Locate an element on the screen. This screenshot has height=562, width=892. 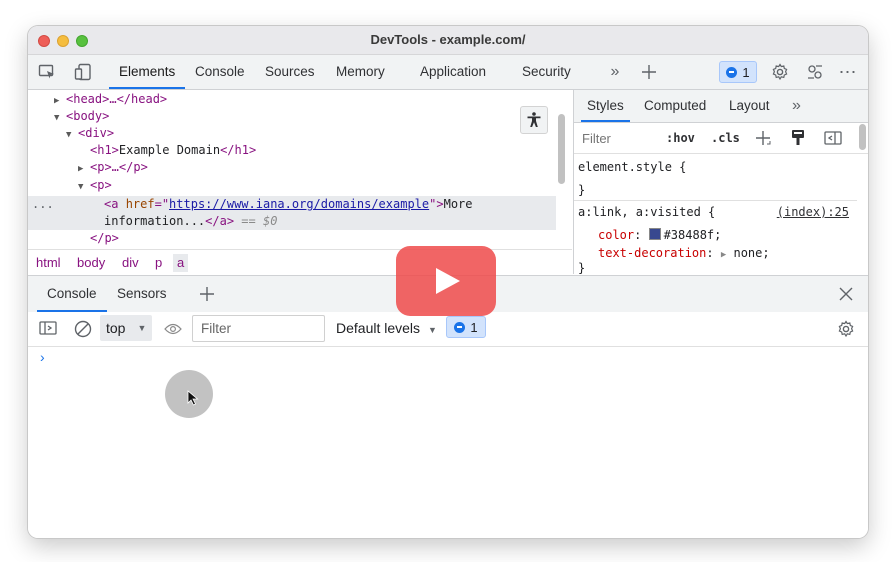
class-toggle: .cls is located at coordinates (725, 138).